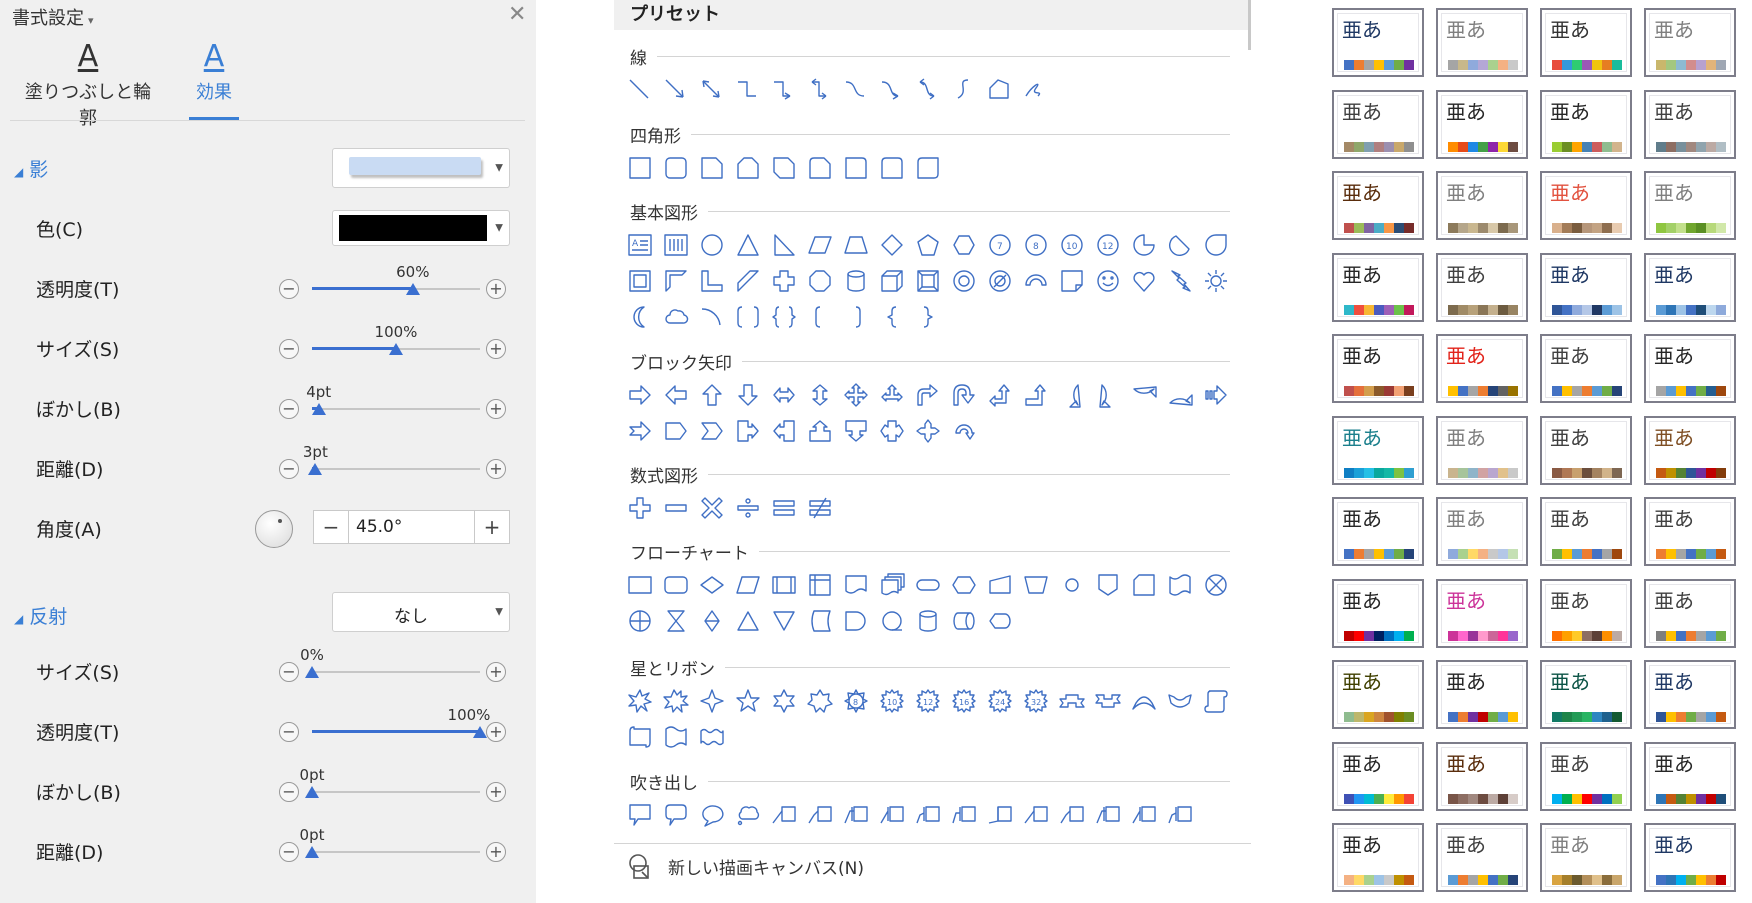 The image size is (1752, 903). I want to click on c-oval-shape-icon, so click(712, 815).